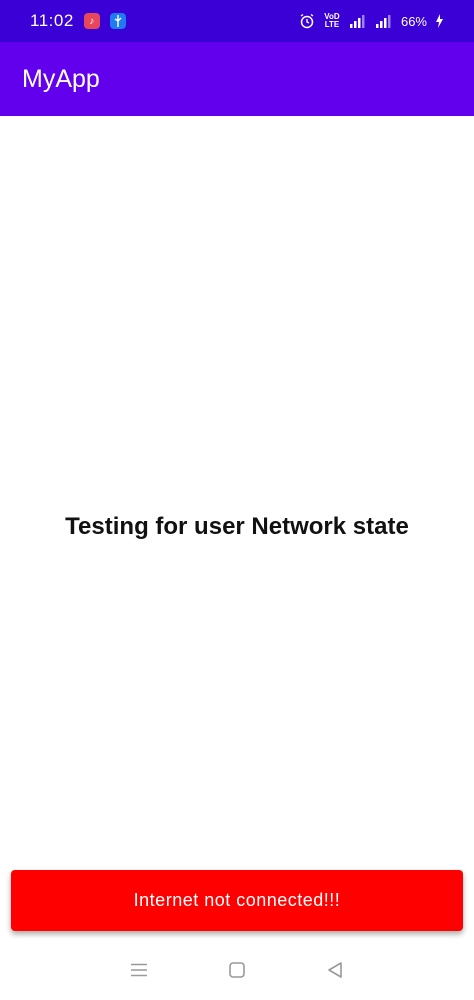  Describe the element at coordinates (52, 20) in the screenshot. I see `status-time: 11:02` at that location.